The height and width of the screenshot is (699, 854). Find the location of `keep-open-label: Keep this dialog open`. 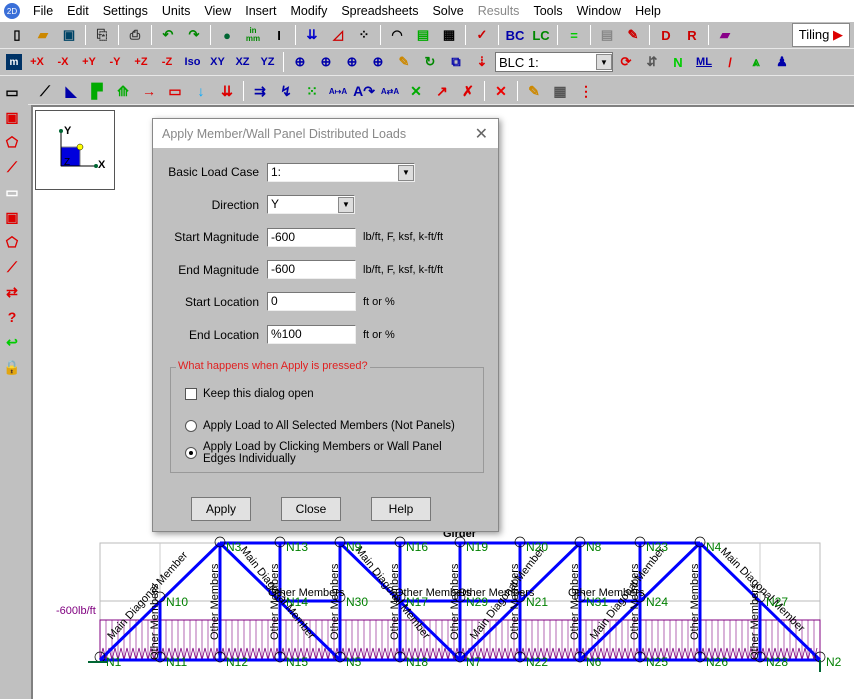

keep-open-label: Keep this dialog open is located at coordinates (258, 394).